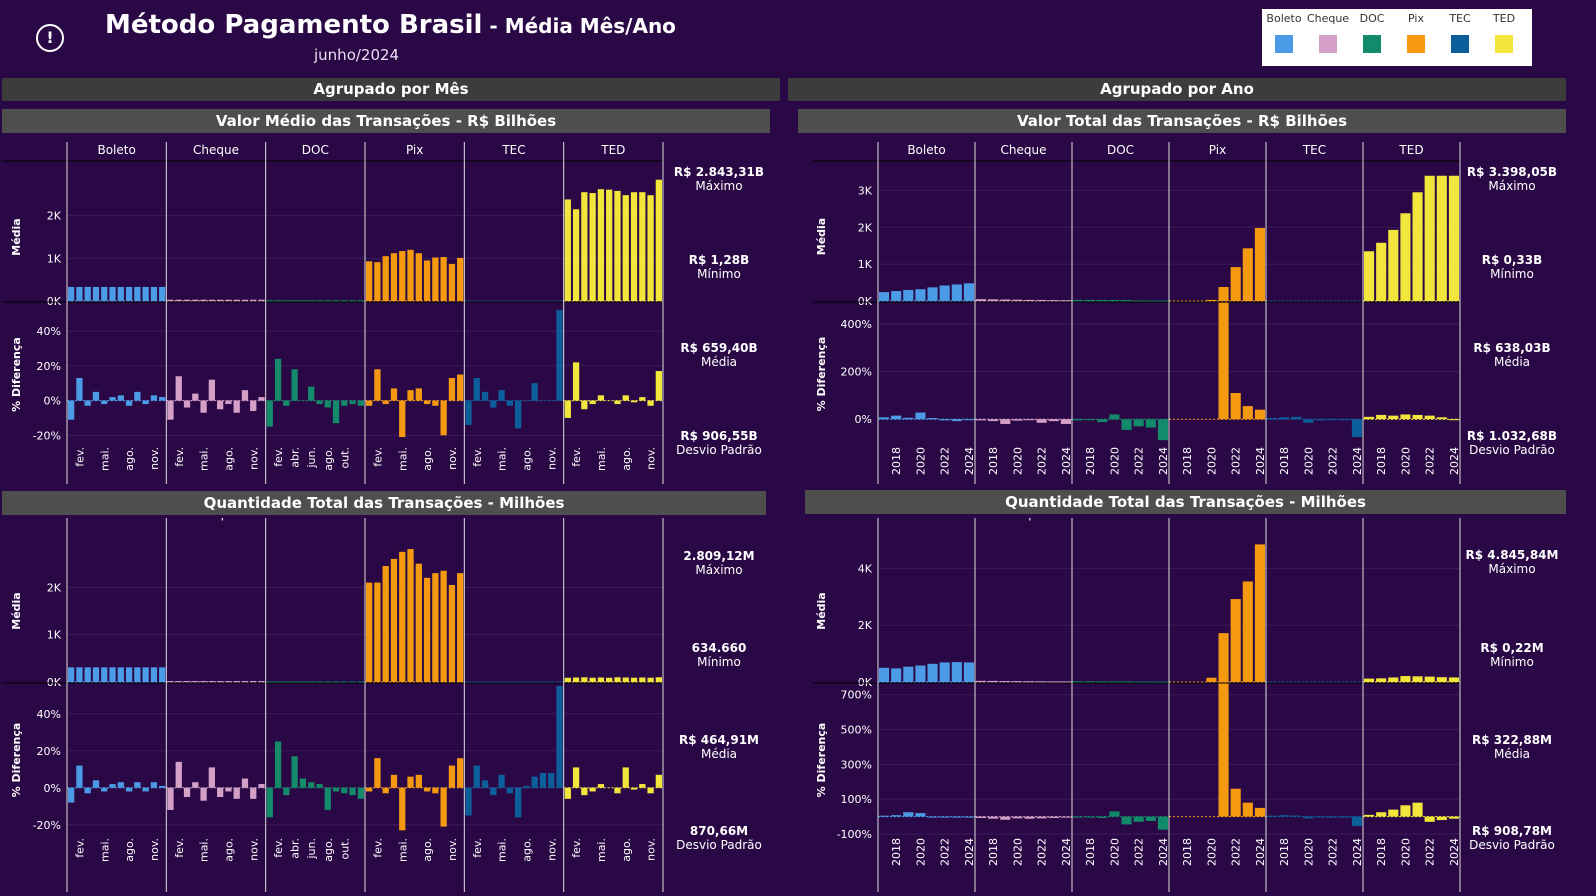 This screenshot has height=896, width=1596. Describe the element at coordinates (1504, 31) in the screenshot. I see `legend-item-ted: TED` at that location.